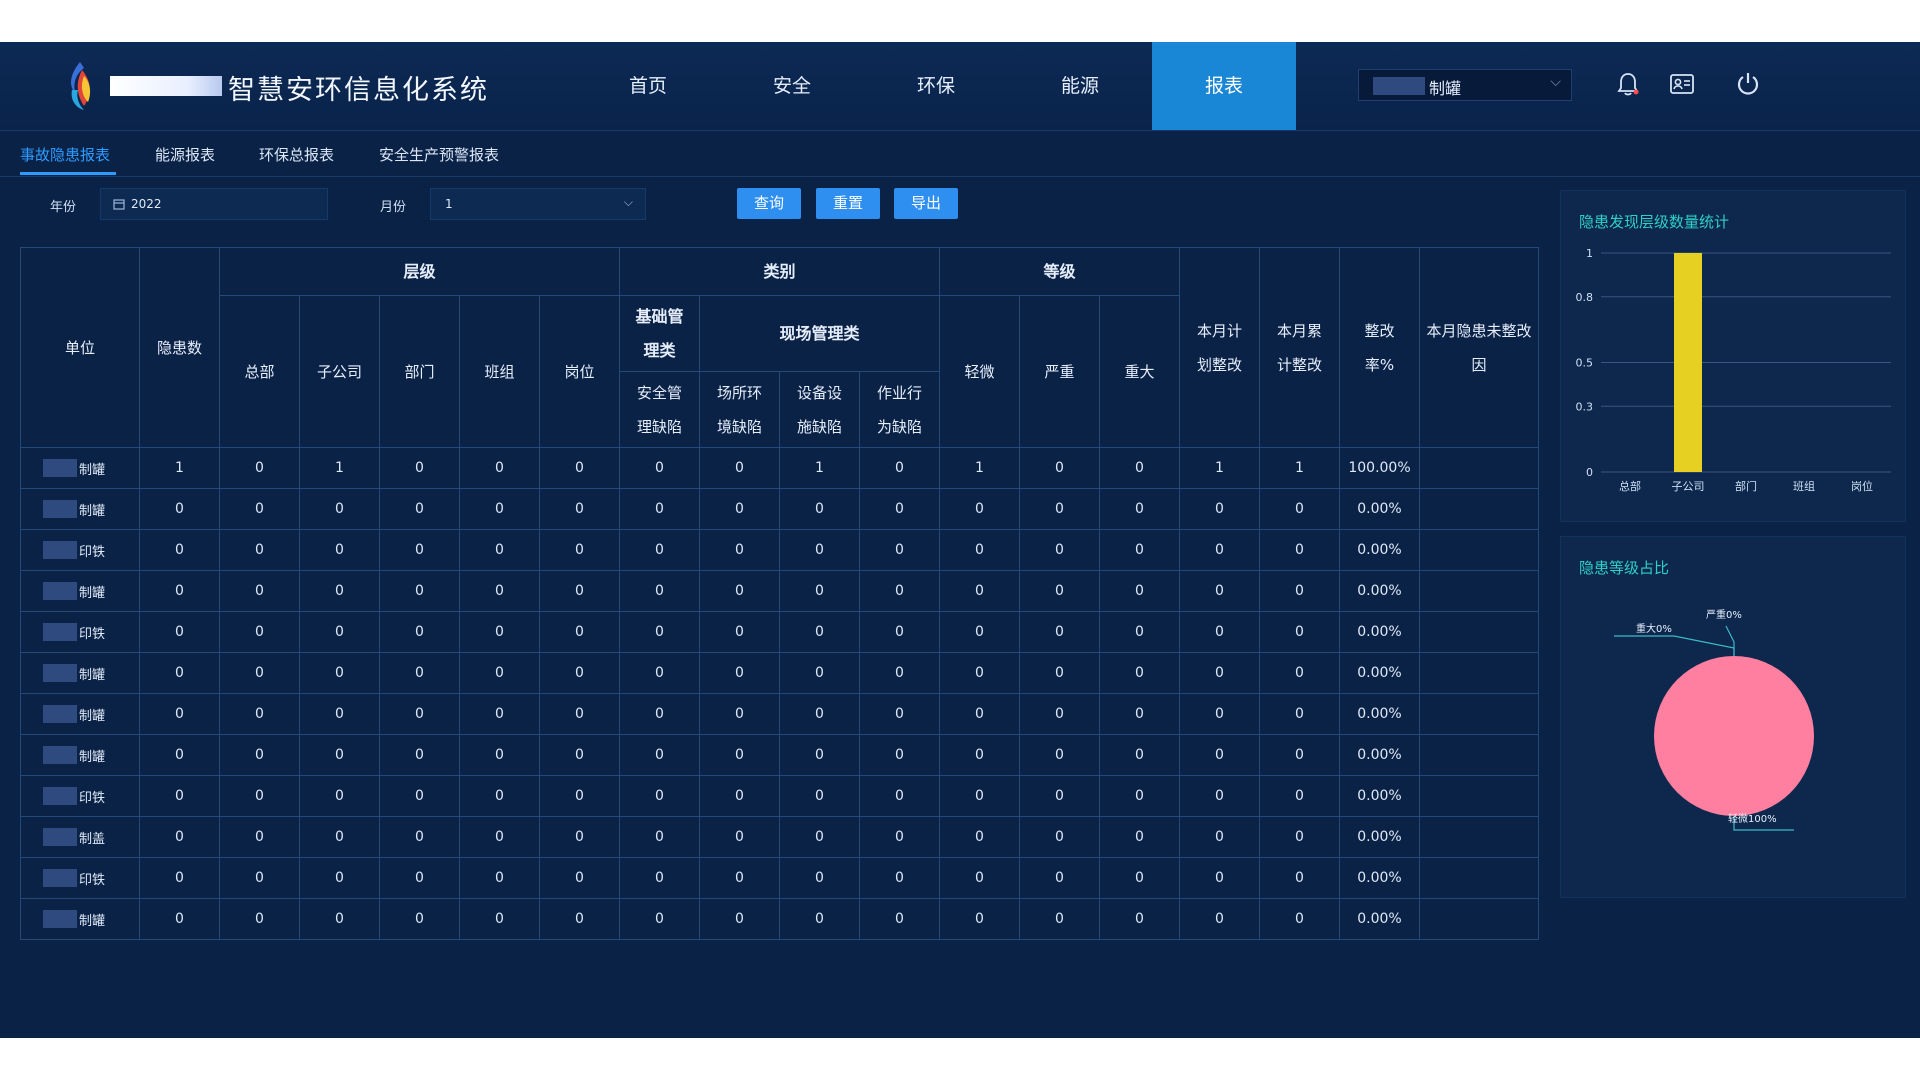  I want to click on reset-button: 重置, so click(848, 203).